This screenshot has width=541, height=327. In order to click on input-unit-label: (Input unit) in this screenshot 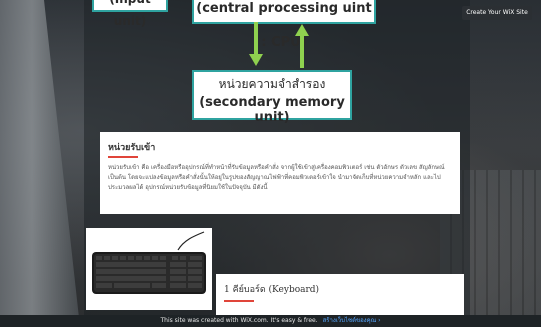, I will do `click(129, 14)`.